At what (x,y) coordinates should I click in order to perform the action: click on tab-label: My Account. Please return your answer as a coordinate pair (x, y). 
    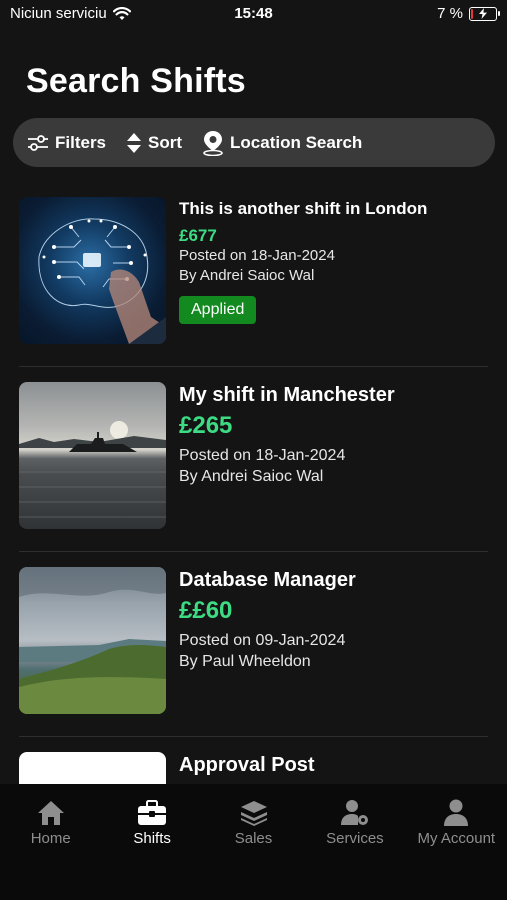
    Looking at the image, I should click on (456, 838).